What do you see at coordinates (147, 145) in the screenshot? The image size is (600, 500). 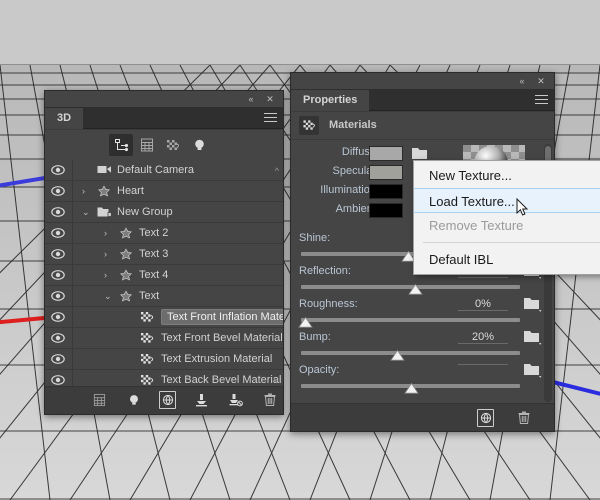 I see `mesh-icon` at bounding box center [147, 145].